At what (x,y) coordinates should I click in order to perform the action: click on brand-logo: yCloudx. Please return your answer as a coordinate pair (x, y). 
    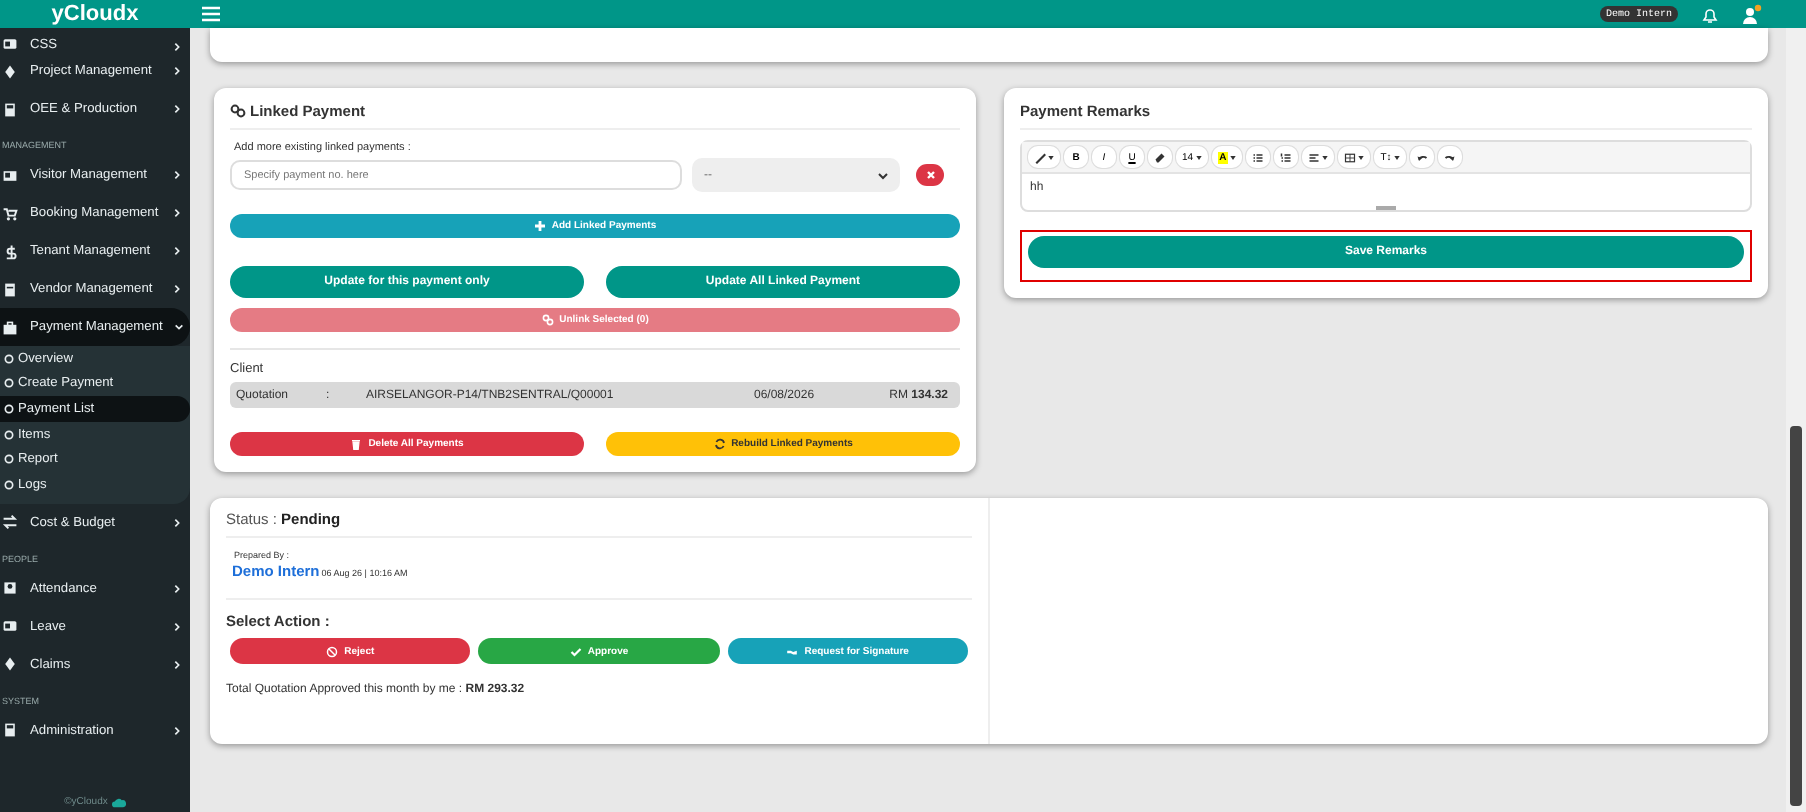
    Looking at the image, I should click on (95, 14).